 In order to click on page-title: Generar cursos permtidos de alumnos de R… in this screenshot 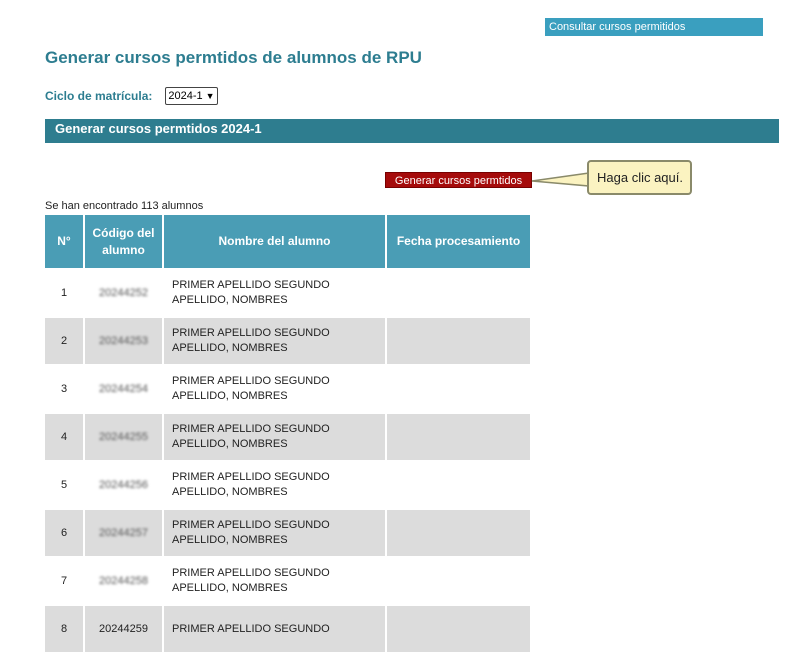, I will do `click(233, 57)`.